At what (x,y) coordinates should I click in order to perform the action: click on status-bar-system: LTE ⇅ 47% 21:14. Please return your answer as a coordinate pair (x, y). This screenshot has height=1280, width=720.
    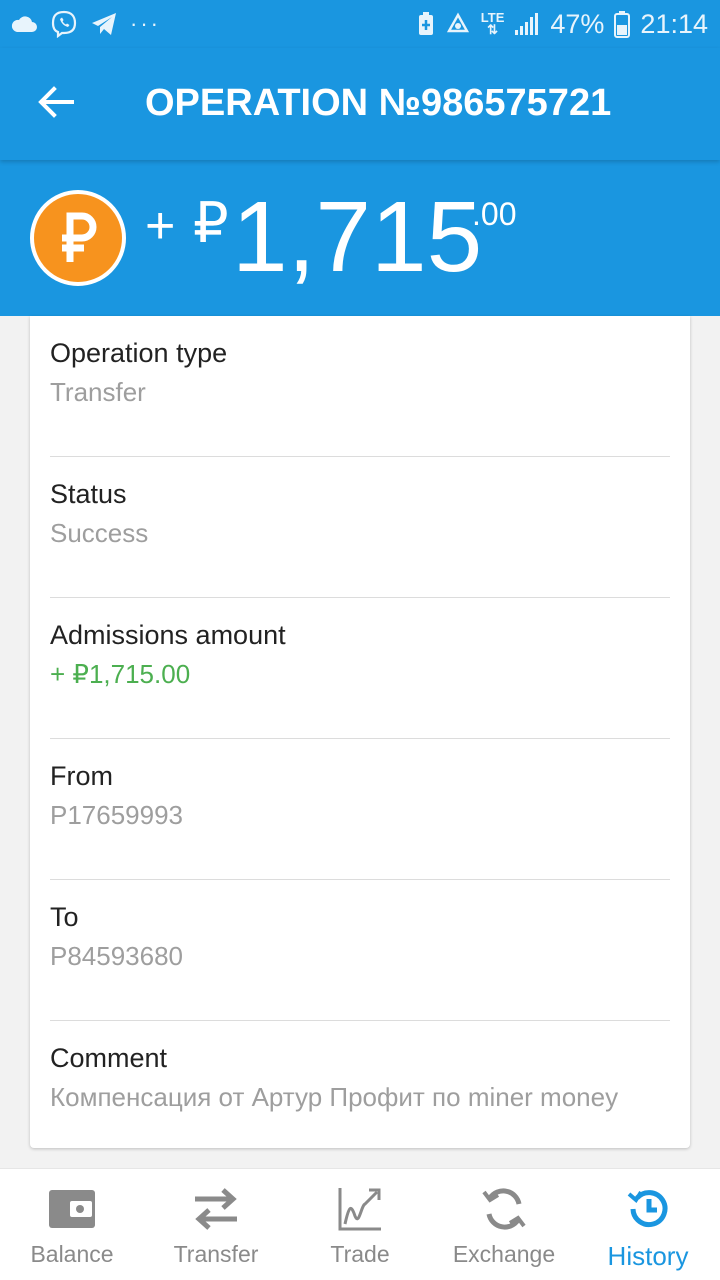
    Looking at the image, I should click on (562, 24).